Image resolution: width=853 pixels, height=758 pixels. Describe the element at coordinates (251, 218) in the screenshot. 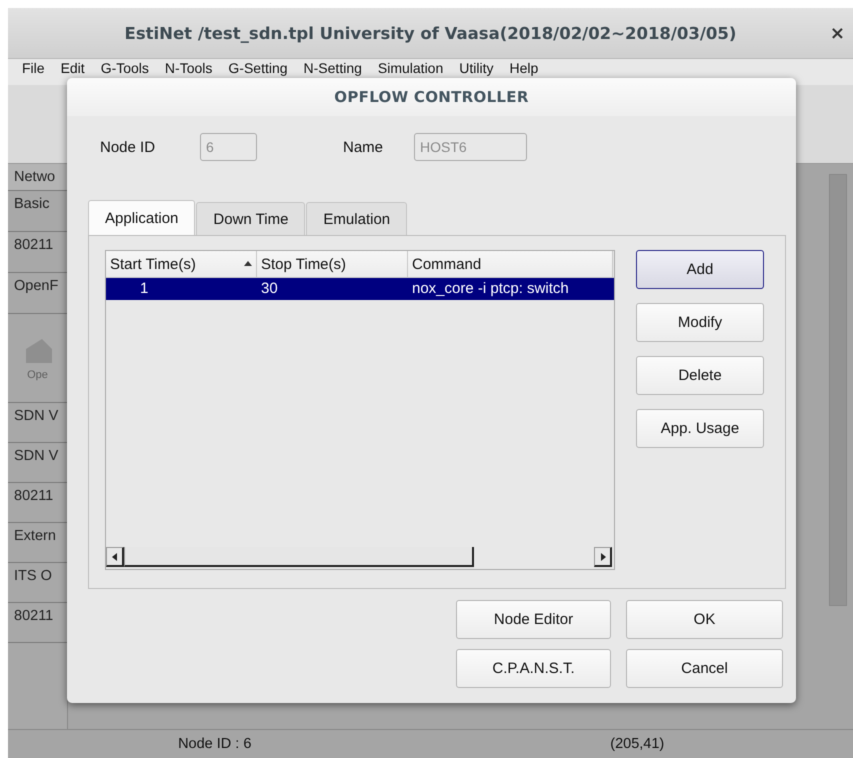

I see `tab: Down Time` at that location.